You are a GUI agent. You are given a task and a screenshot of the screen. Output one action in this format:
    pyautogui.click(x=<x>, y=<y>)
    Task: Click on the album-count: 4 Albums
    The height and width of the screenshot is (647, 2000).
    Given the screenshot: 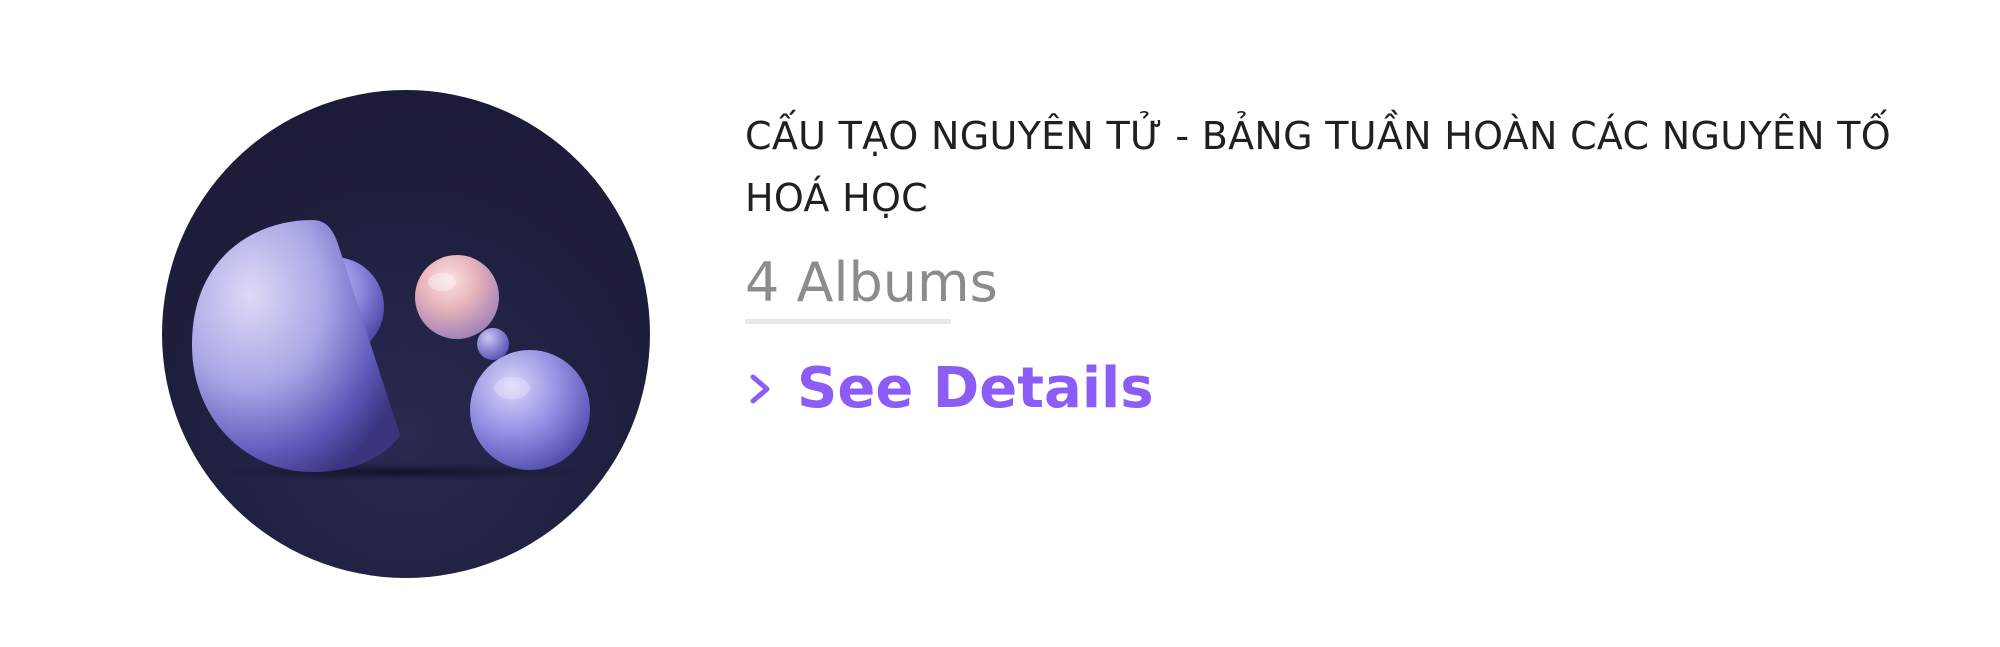 What is the action you would take?
    pyautogui.click(x=871, y=282)
    